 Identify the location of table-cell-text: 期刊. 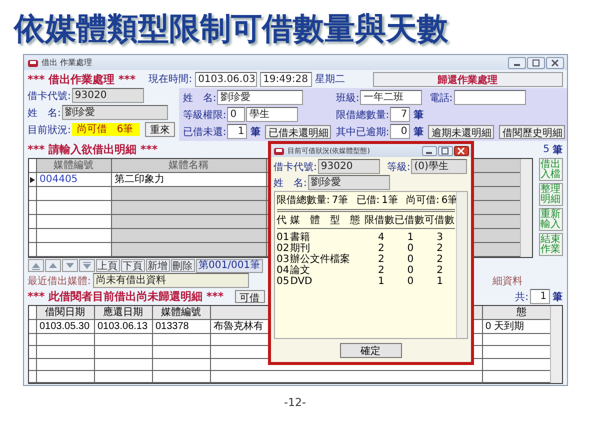
(300, 248).